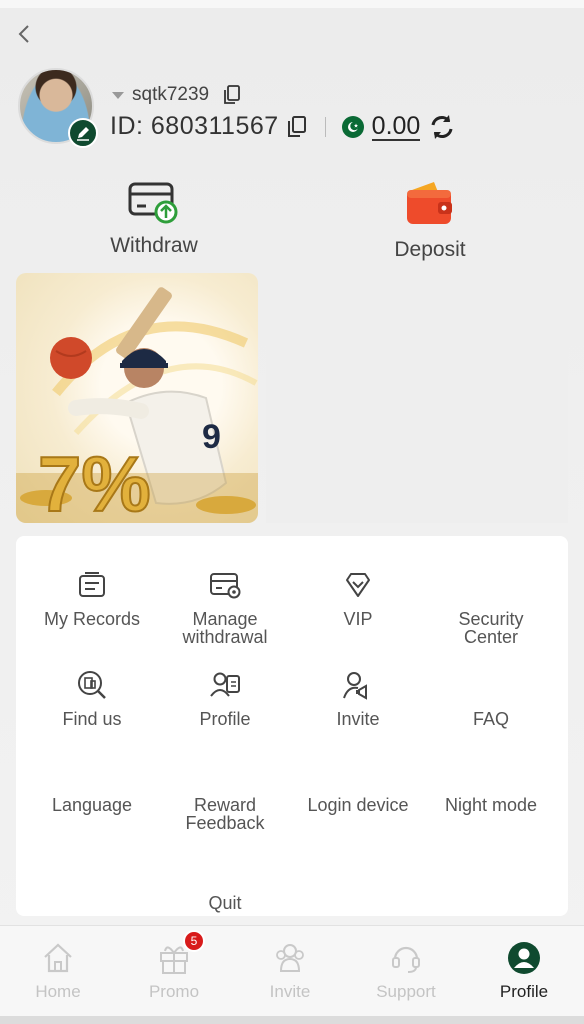 Image resolution: width=584 pixels, height=1024 pixels. I want to click on menu-item-login-device: Login device, so click(358, 784).